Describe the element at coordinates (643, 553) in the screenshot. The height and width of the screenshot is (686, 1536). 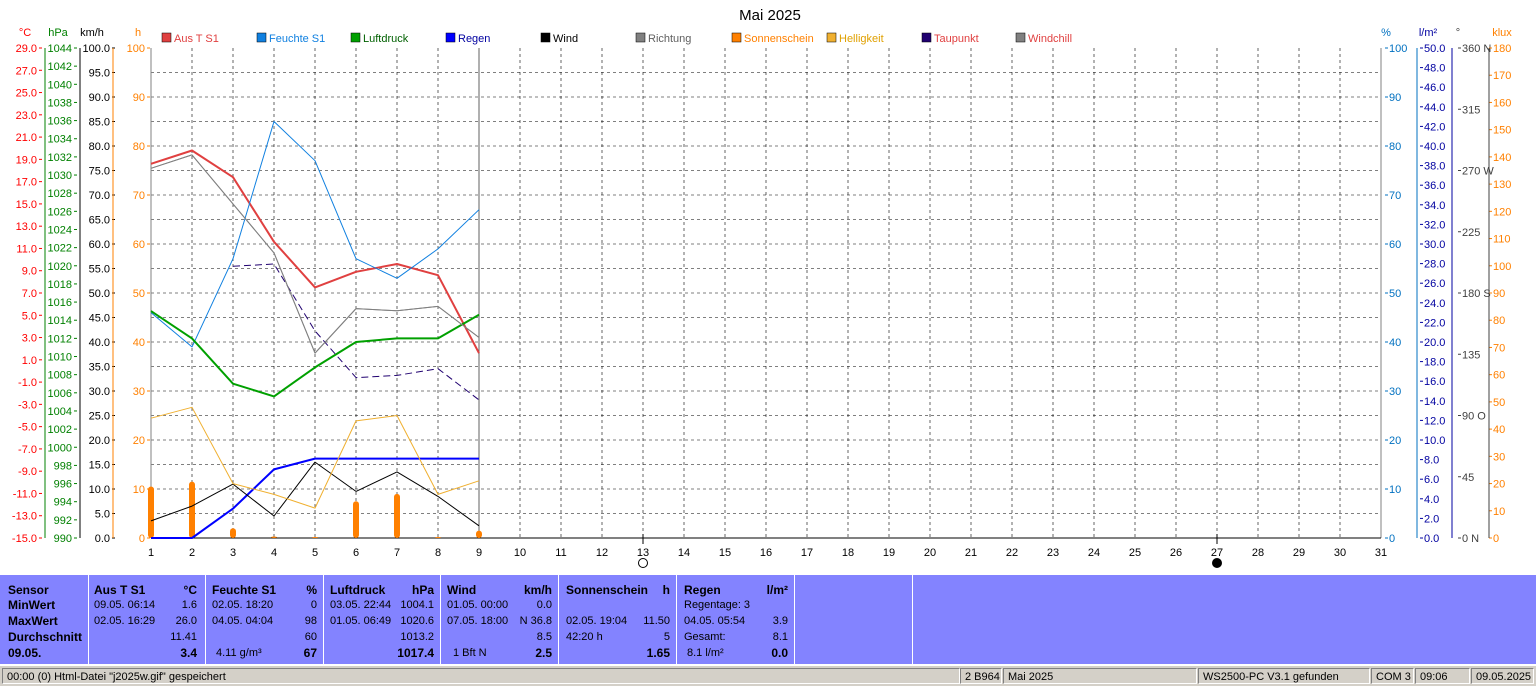
I see `x-tick-label: 13` at that location.